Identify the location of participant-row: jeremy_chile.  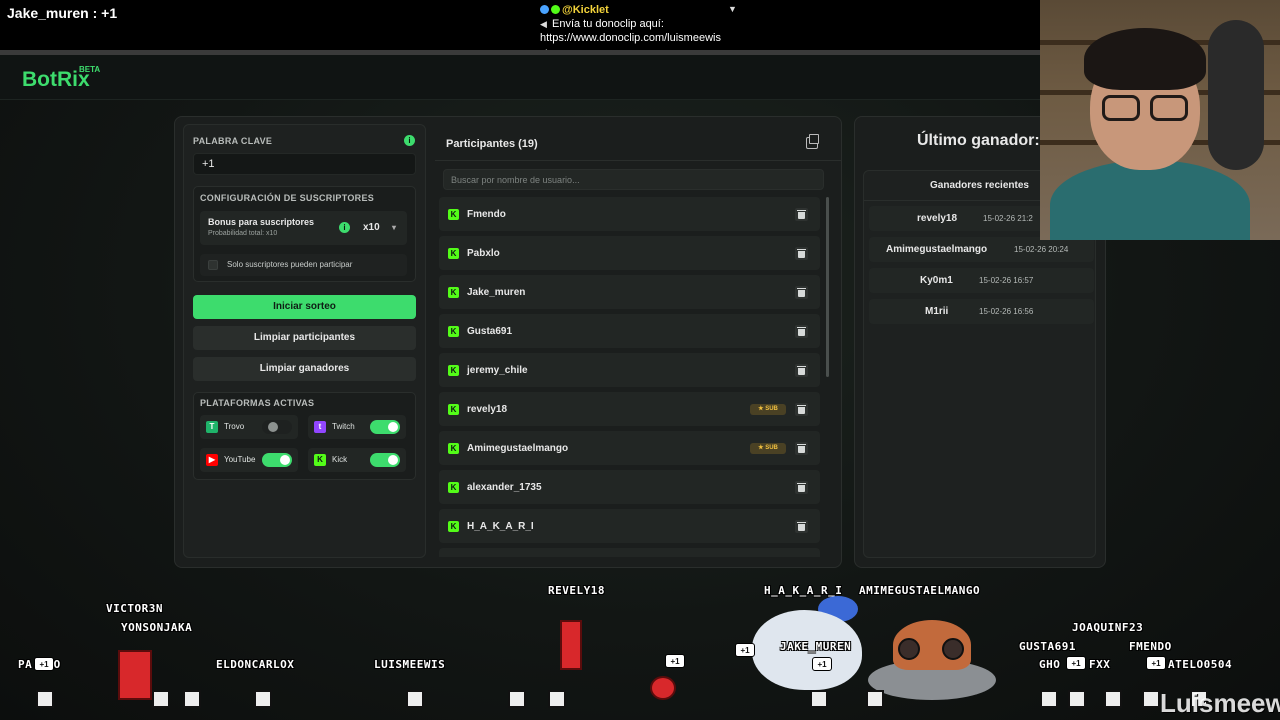
(629, 370).